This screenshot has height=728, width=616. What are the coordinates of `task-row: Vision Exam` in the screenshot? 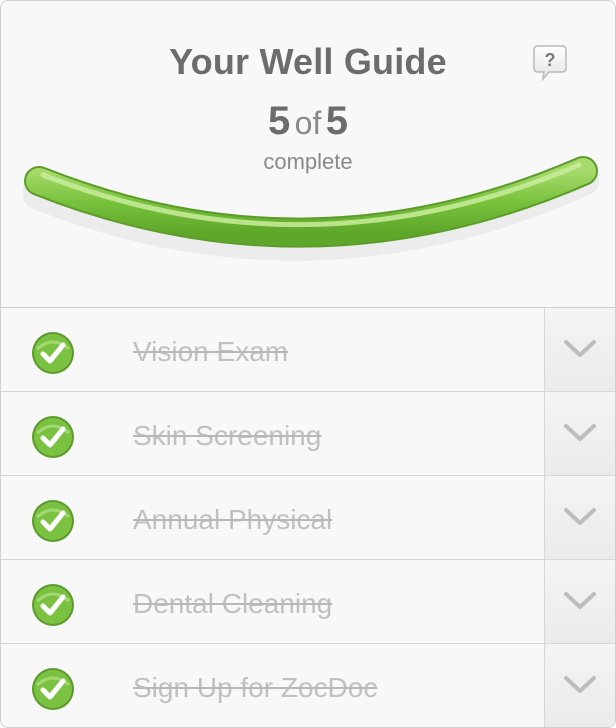 It's located at (308, 350).